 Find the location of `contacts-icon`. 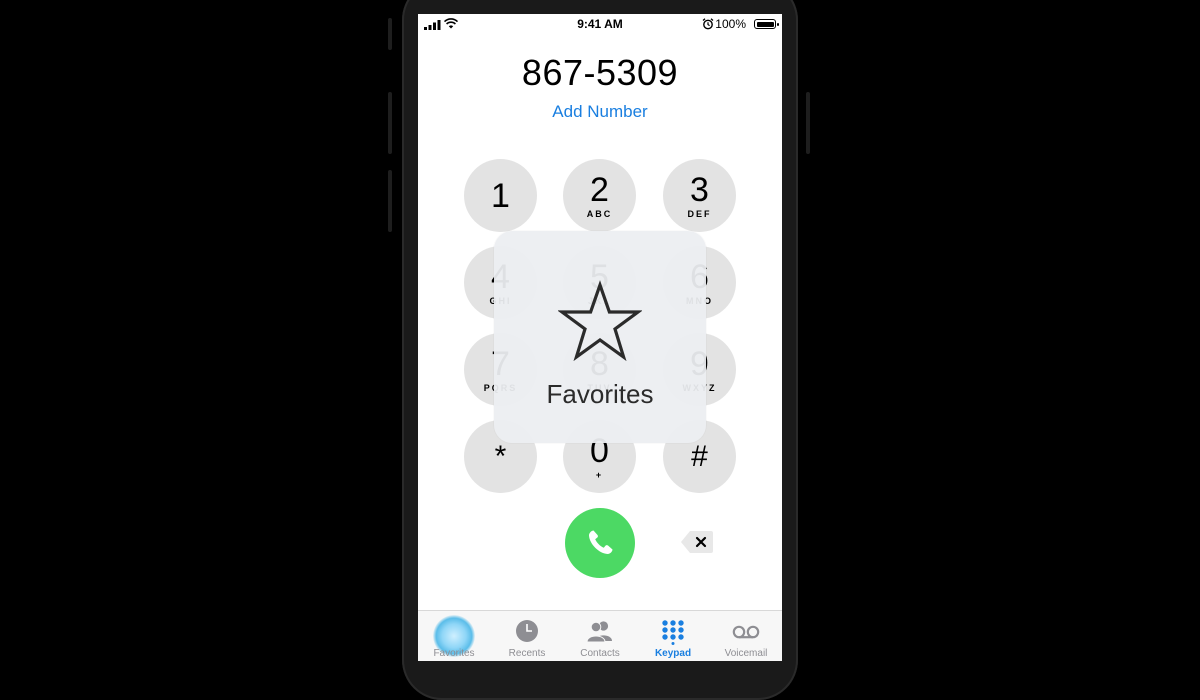

contacts-icon is located at coordinates (599, 632).